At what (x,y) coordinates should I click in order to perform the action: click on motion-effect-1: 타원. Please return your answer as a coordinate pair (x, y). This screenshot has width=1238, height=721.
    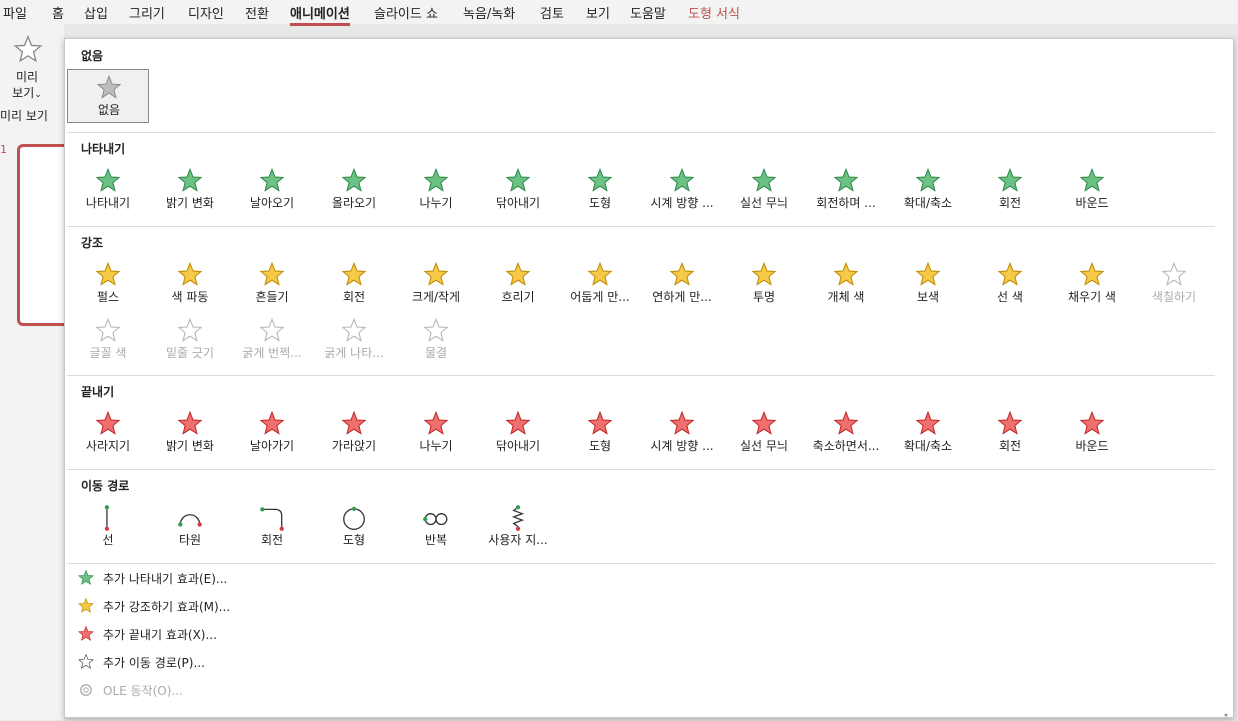
    Looking at the image, I should click on (190, 526).